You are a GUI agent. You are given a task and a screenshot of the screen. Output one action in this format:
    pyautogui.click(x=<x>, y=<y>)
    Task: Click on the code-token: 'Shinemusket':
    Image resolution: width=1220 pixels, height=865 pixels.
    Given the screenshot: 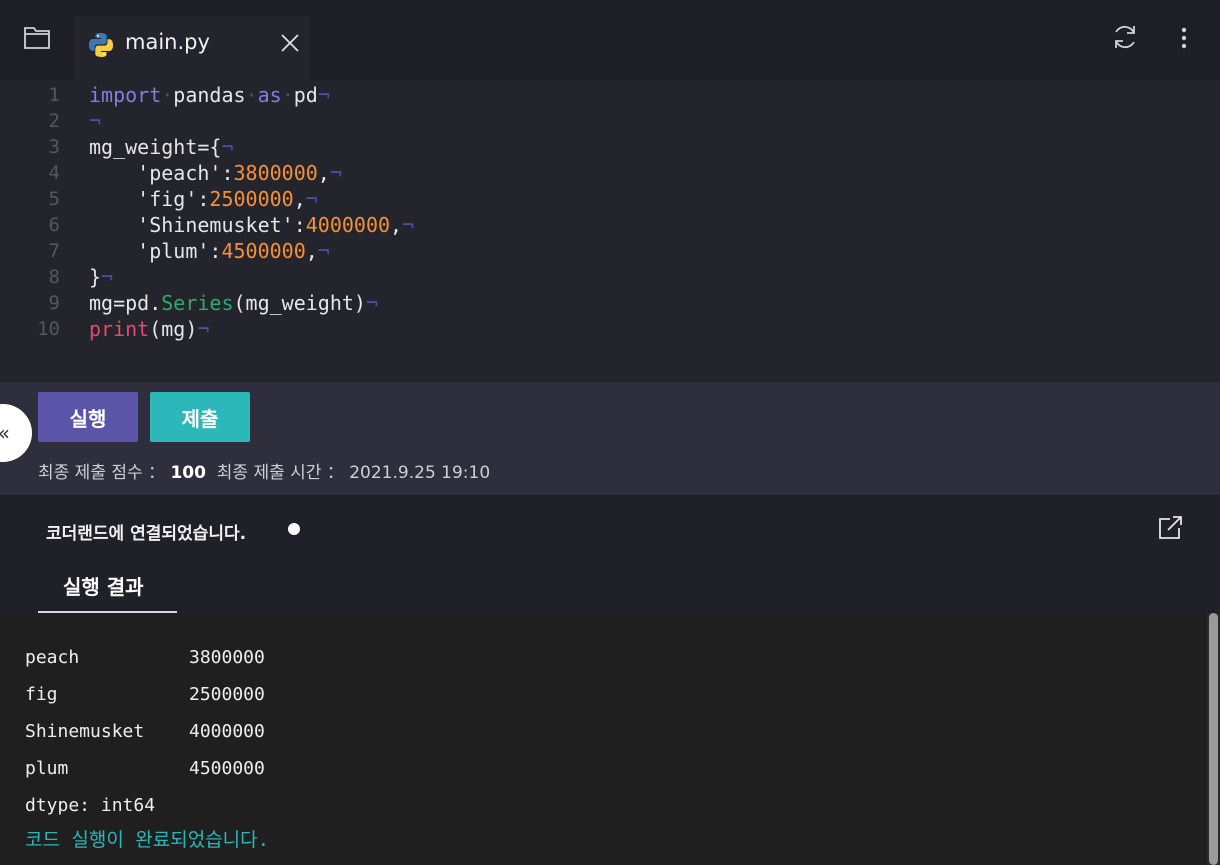 What is the action you would take?
    pyautogui.click(x=197, y=225)
    